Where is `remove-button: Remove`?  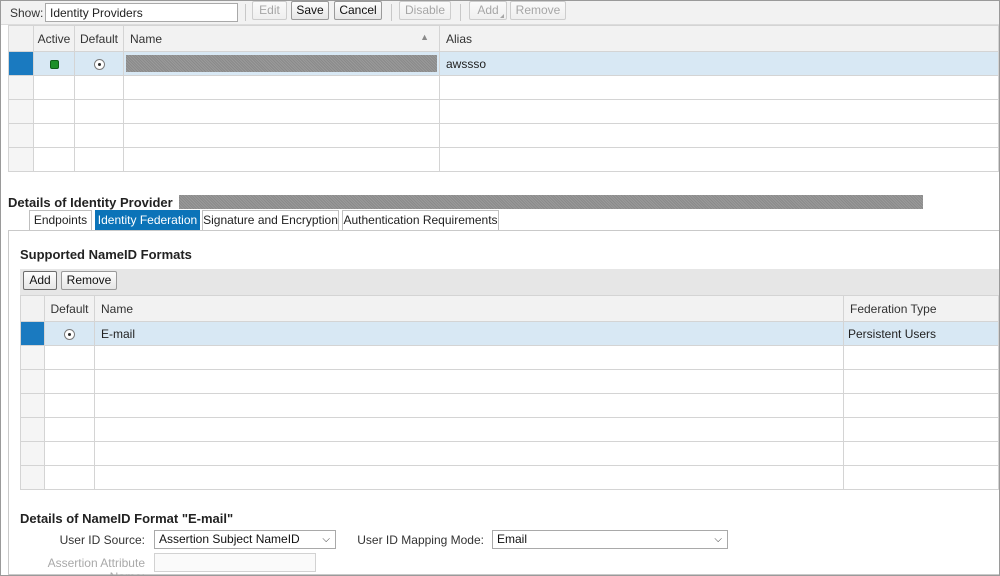
remove-button: Remove is located at coordinates (538, 10).